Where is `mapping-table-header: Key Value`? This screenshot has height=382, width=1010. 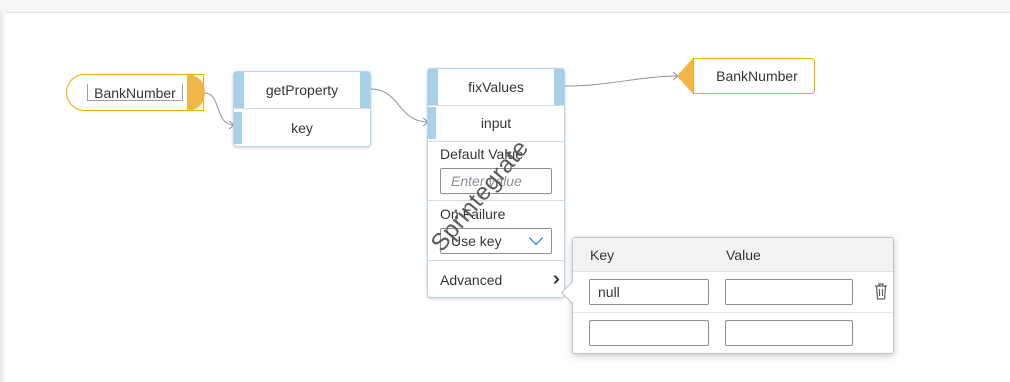
mapping-table-header: Key Value is located at coordinates (733, 255).